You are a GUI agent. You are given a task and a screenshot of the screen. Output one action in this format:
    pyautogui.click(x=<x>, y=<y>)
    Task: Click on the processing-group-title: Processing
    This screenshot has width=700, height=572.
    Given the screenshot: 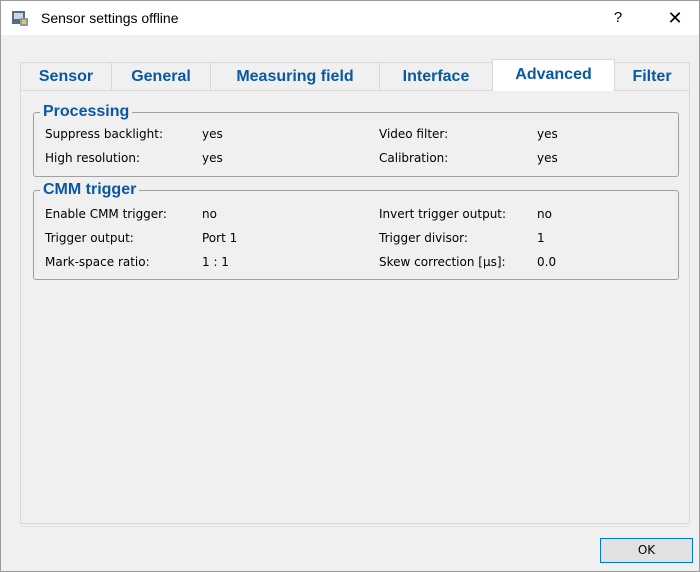 What is the action you would take?
    pyautogui.click(x=86, y=112)
    